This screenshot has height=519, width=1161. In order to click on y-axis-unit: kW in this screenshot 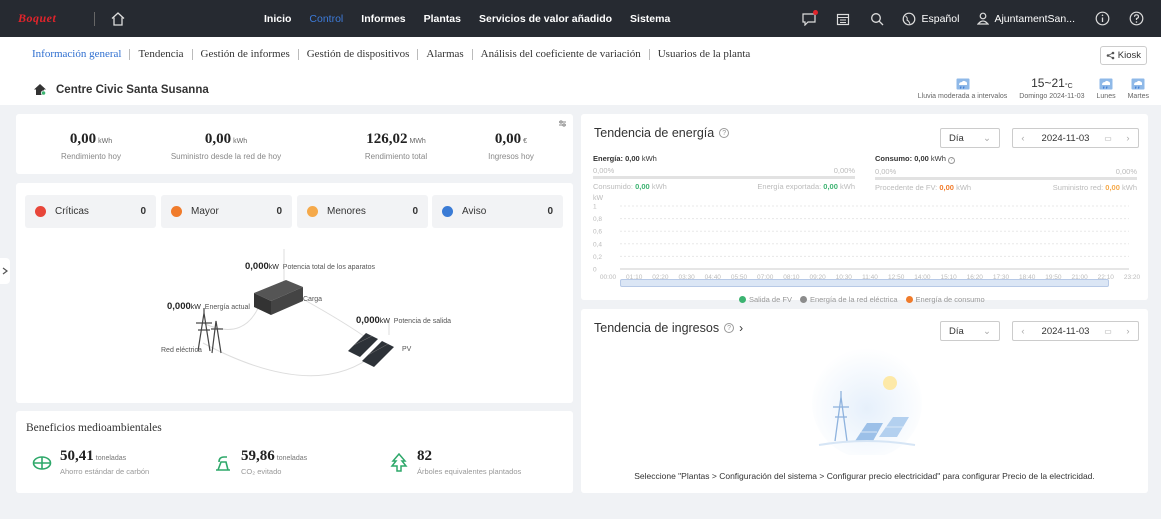, I will do `click(598, 198)`.